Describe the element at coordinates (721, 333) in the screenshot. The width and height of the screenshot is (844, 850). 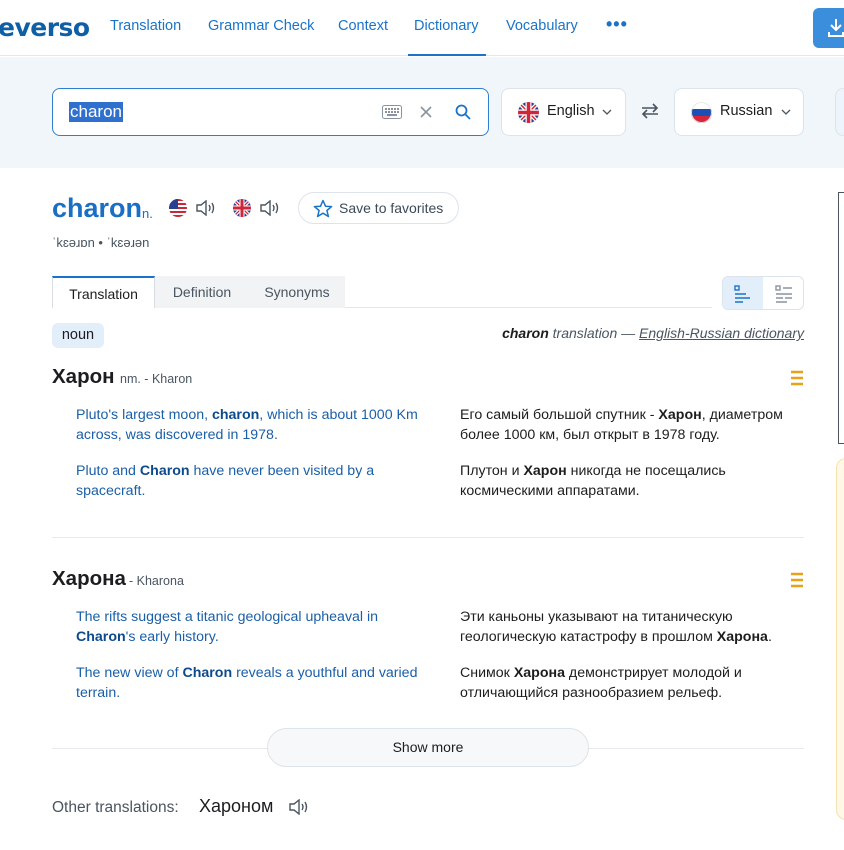
I see `dict-ref-link: English-Russian dictionary` at that location.